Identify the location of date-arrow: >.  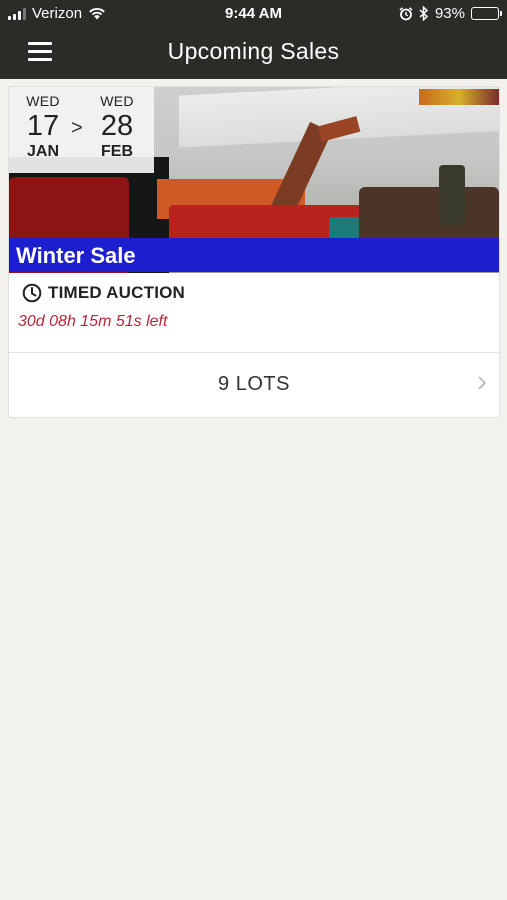
(77, 128).